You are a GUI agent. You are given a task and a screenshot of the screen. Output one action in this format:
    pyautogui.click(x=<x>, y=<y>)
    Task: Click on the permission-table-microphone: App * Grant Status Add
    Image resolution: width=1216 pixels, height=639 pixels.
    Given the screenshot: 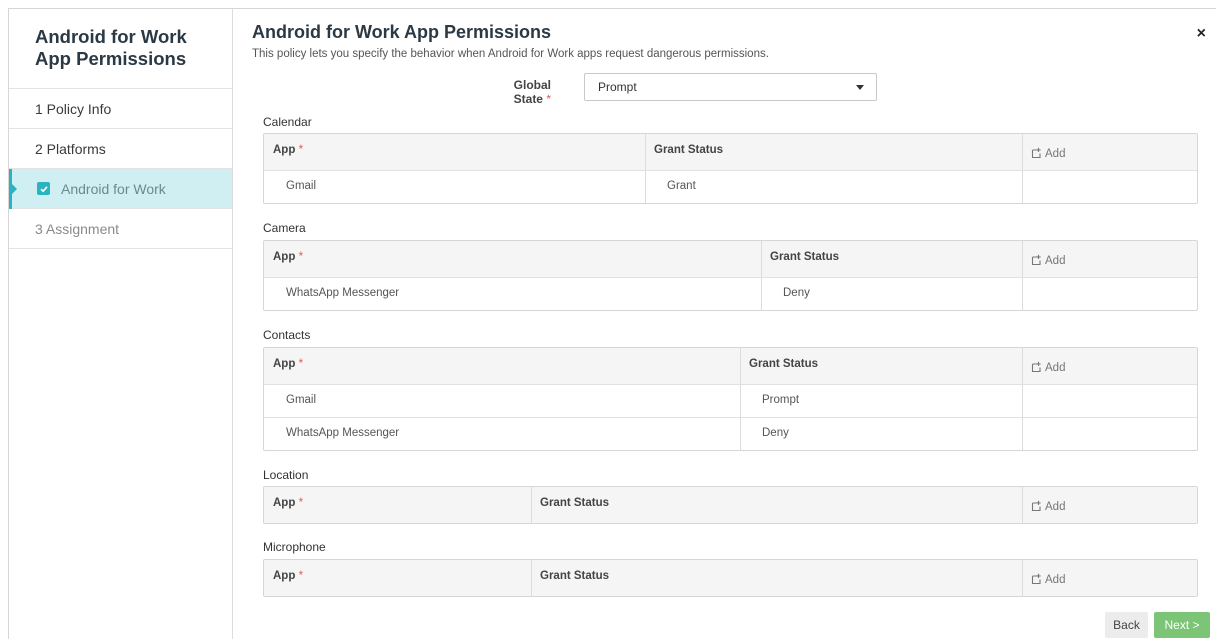 What is the action you would take?
    pyautogui.click(x=730, y=578)
    